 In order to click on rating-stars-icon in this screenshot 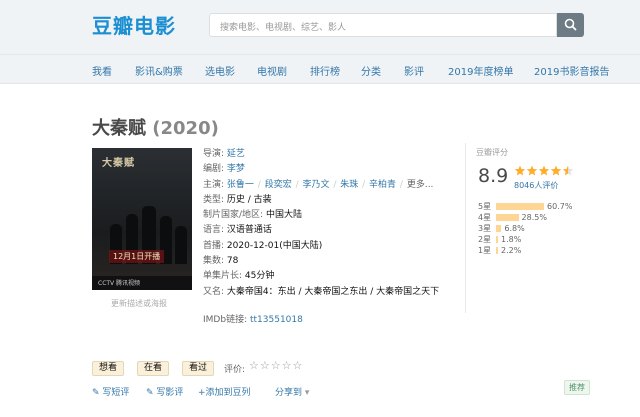, I will do `click(544, 170)`.